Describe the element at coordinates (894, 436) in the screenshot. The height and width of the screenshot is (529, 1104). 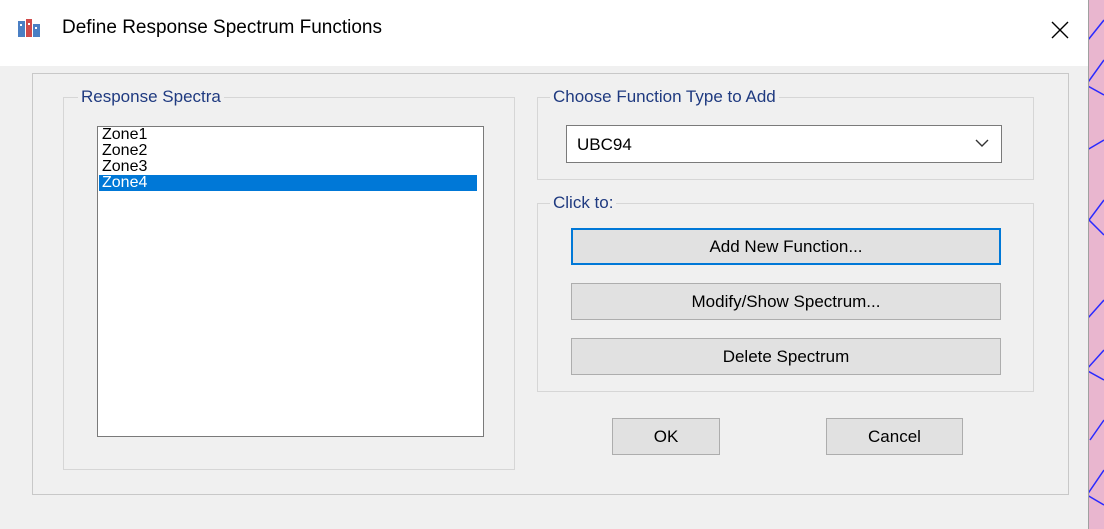
I see `cancel-button: Cancel` at that location.